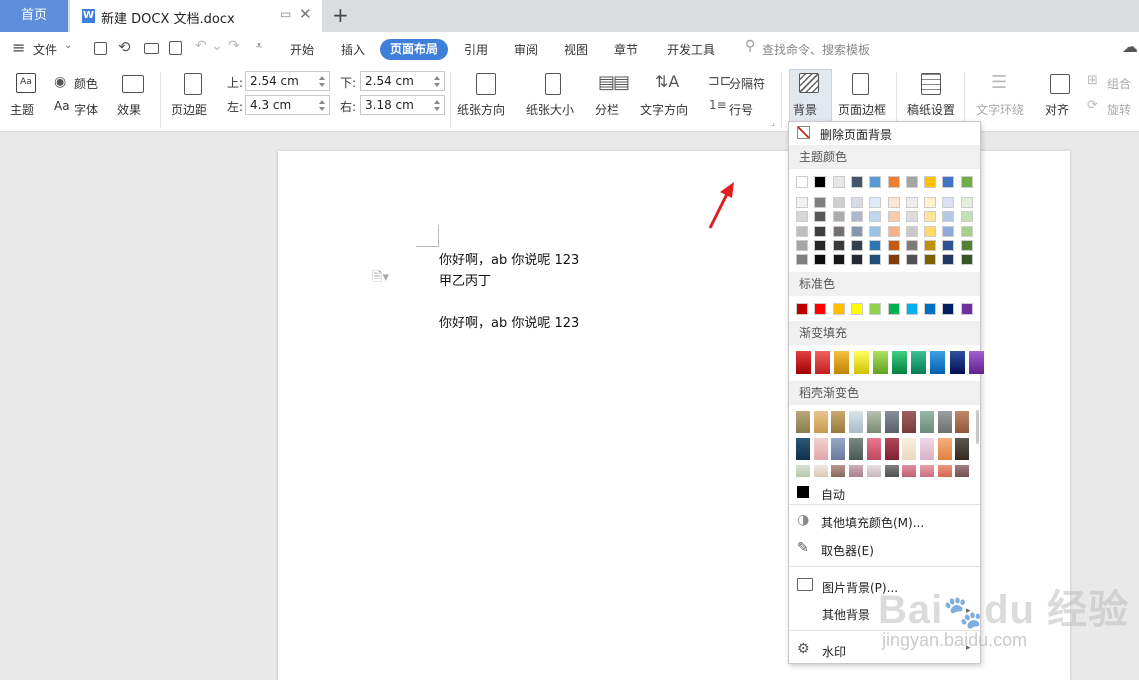  I want to click on undo-icon: ↶ ⌄, so click(209, 46).